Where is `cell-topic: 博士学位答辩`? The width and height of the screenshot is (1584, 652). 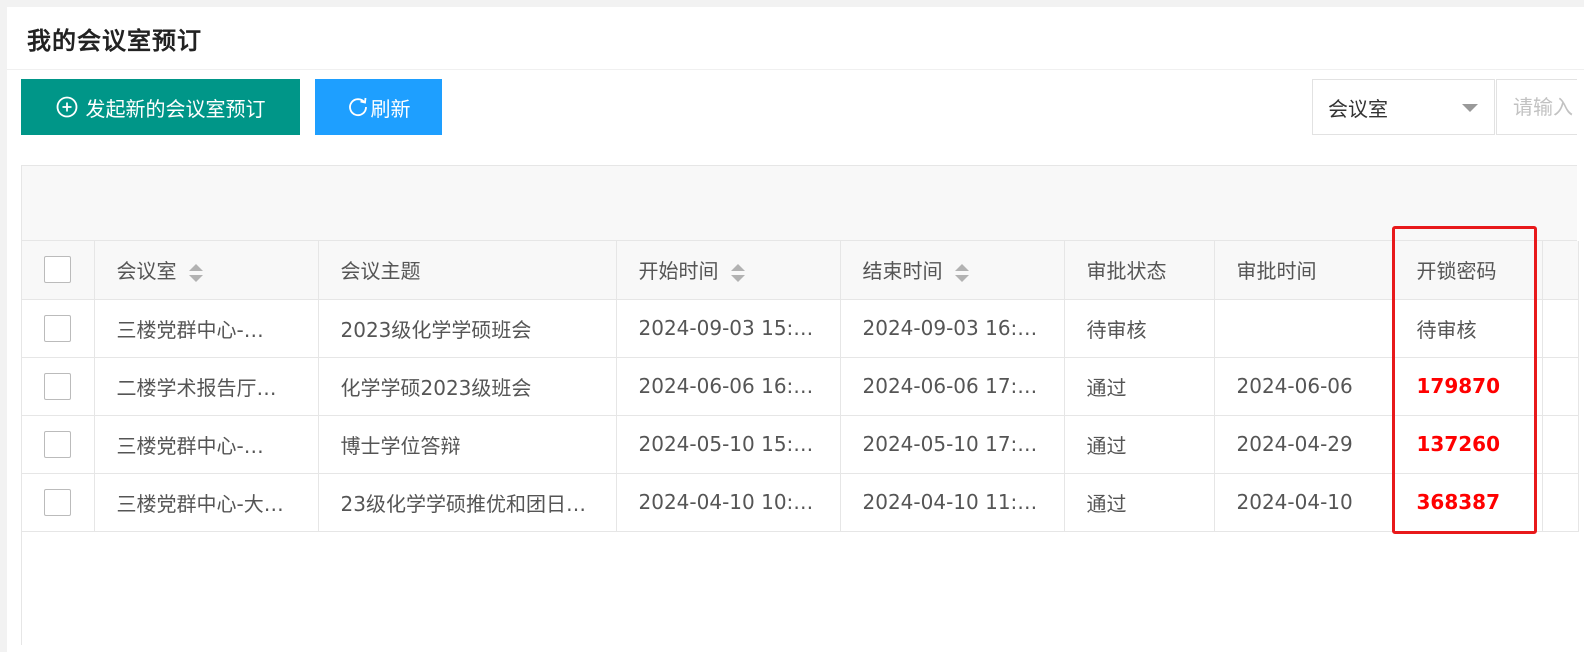
cell-topic: 博士学位答辩 is located at coordinates (467, 444).